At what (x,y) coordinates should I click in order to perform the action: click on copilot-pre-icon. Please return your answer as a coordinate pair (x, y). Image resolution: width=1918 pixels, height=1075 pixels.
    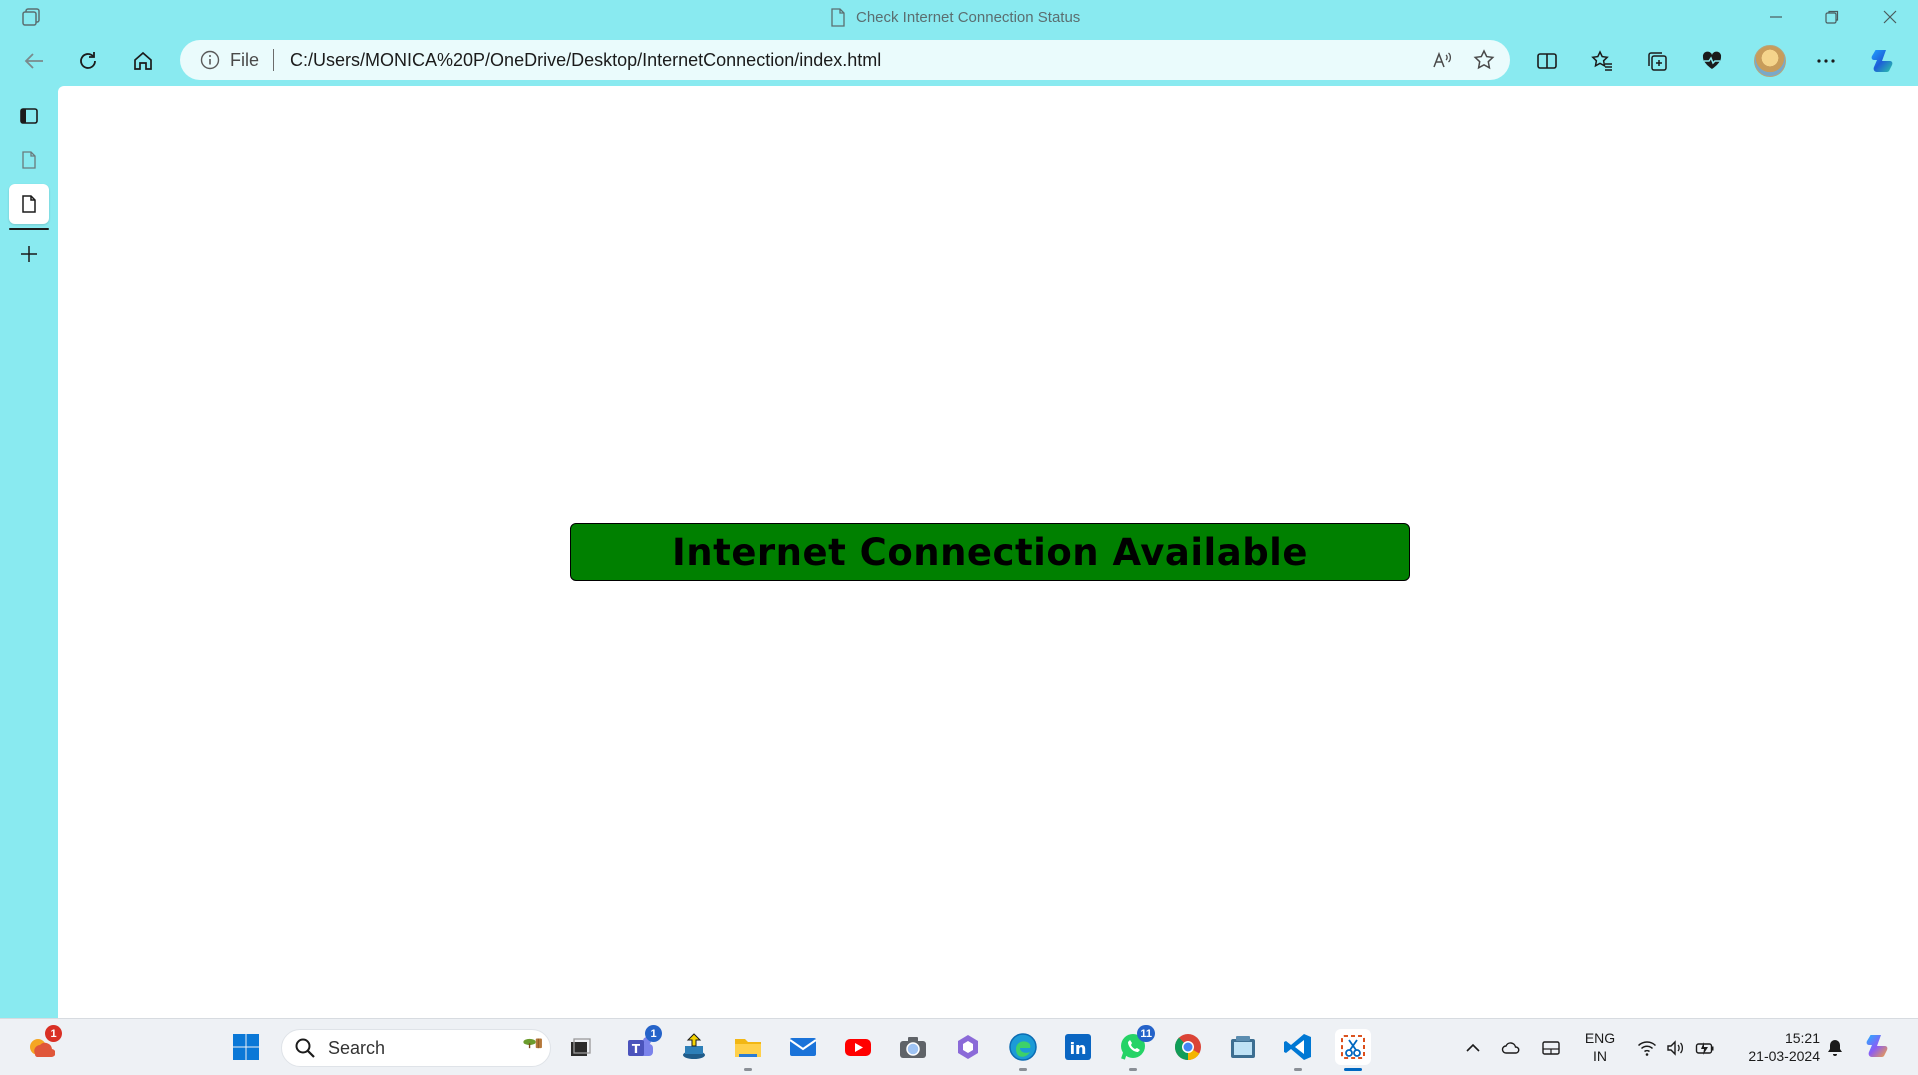
    Looking at the image, I should click on (1877, 1046).